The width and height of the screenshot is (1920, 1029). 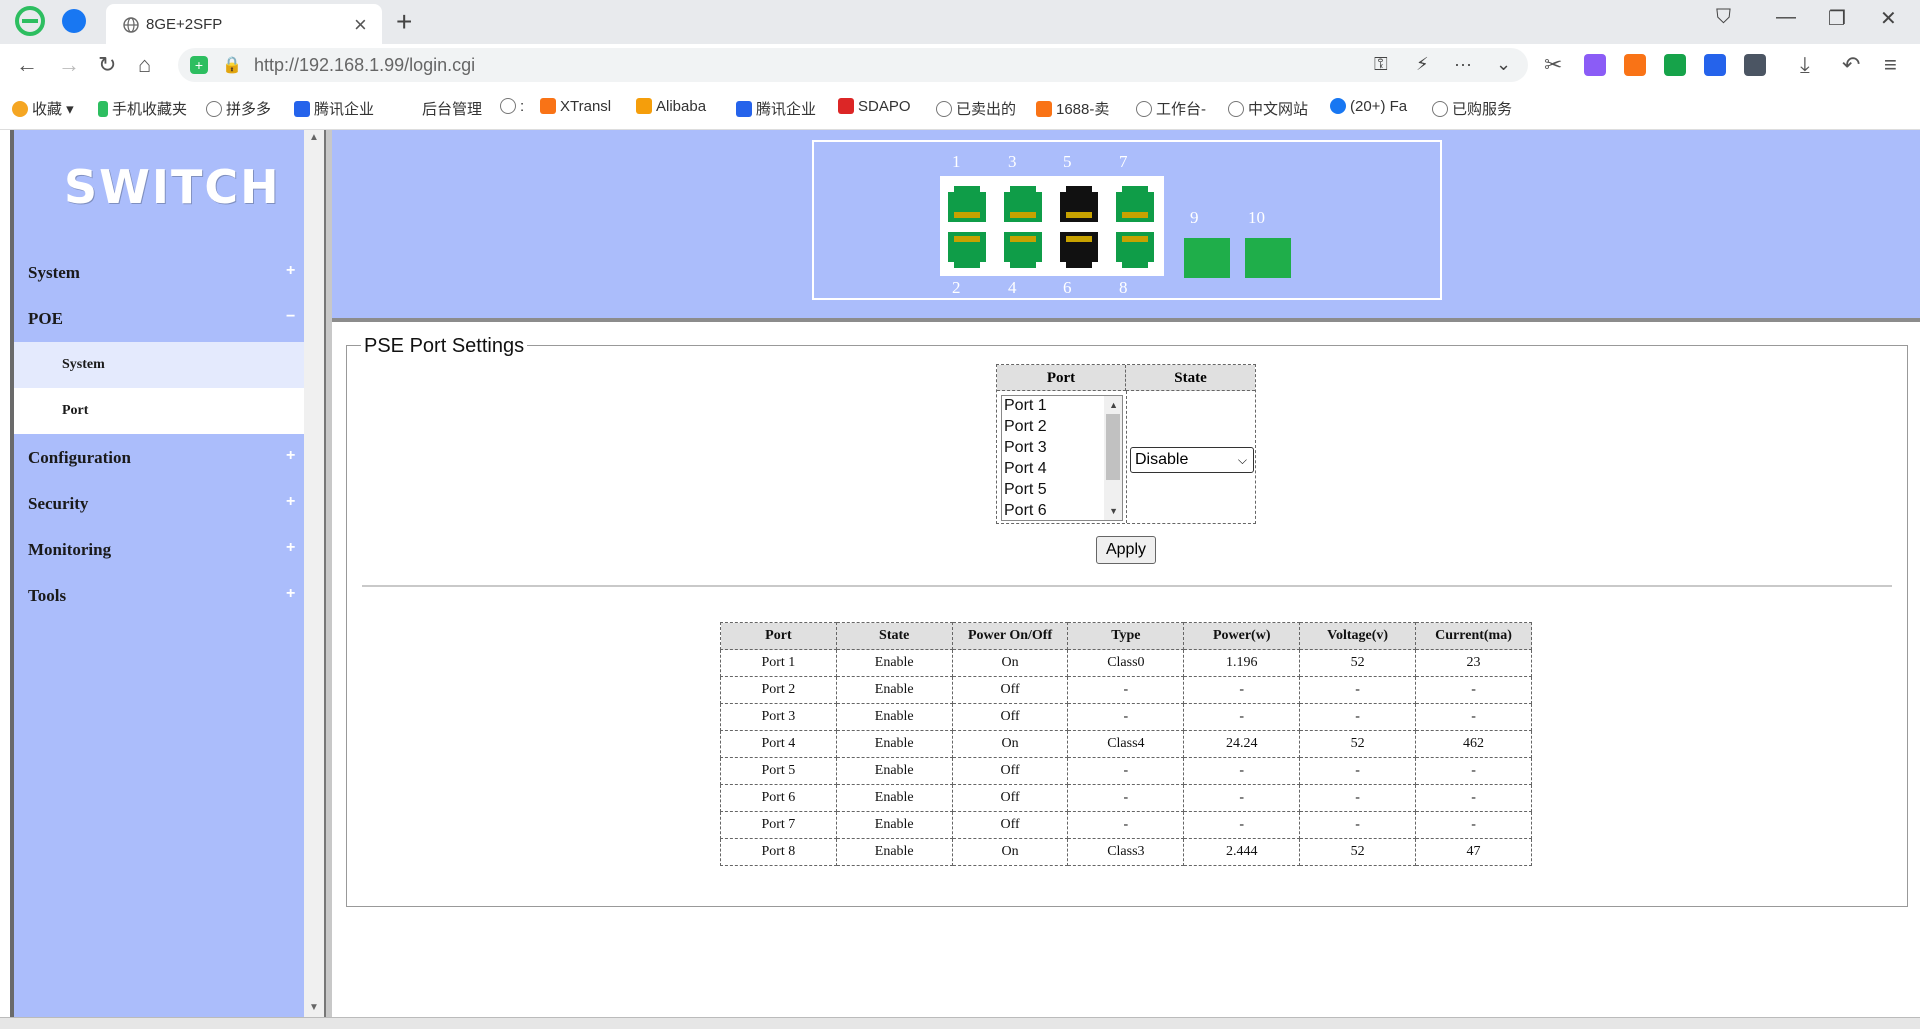 I want to click on browser-tab: 8GE+2SFP ×, so click(x=244, y=24).